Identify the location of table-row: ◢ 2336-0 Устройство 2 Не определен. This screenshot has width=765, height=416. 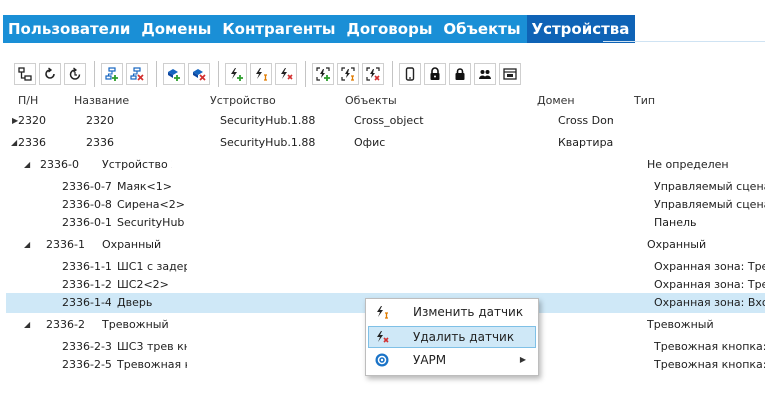
(385, 165).